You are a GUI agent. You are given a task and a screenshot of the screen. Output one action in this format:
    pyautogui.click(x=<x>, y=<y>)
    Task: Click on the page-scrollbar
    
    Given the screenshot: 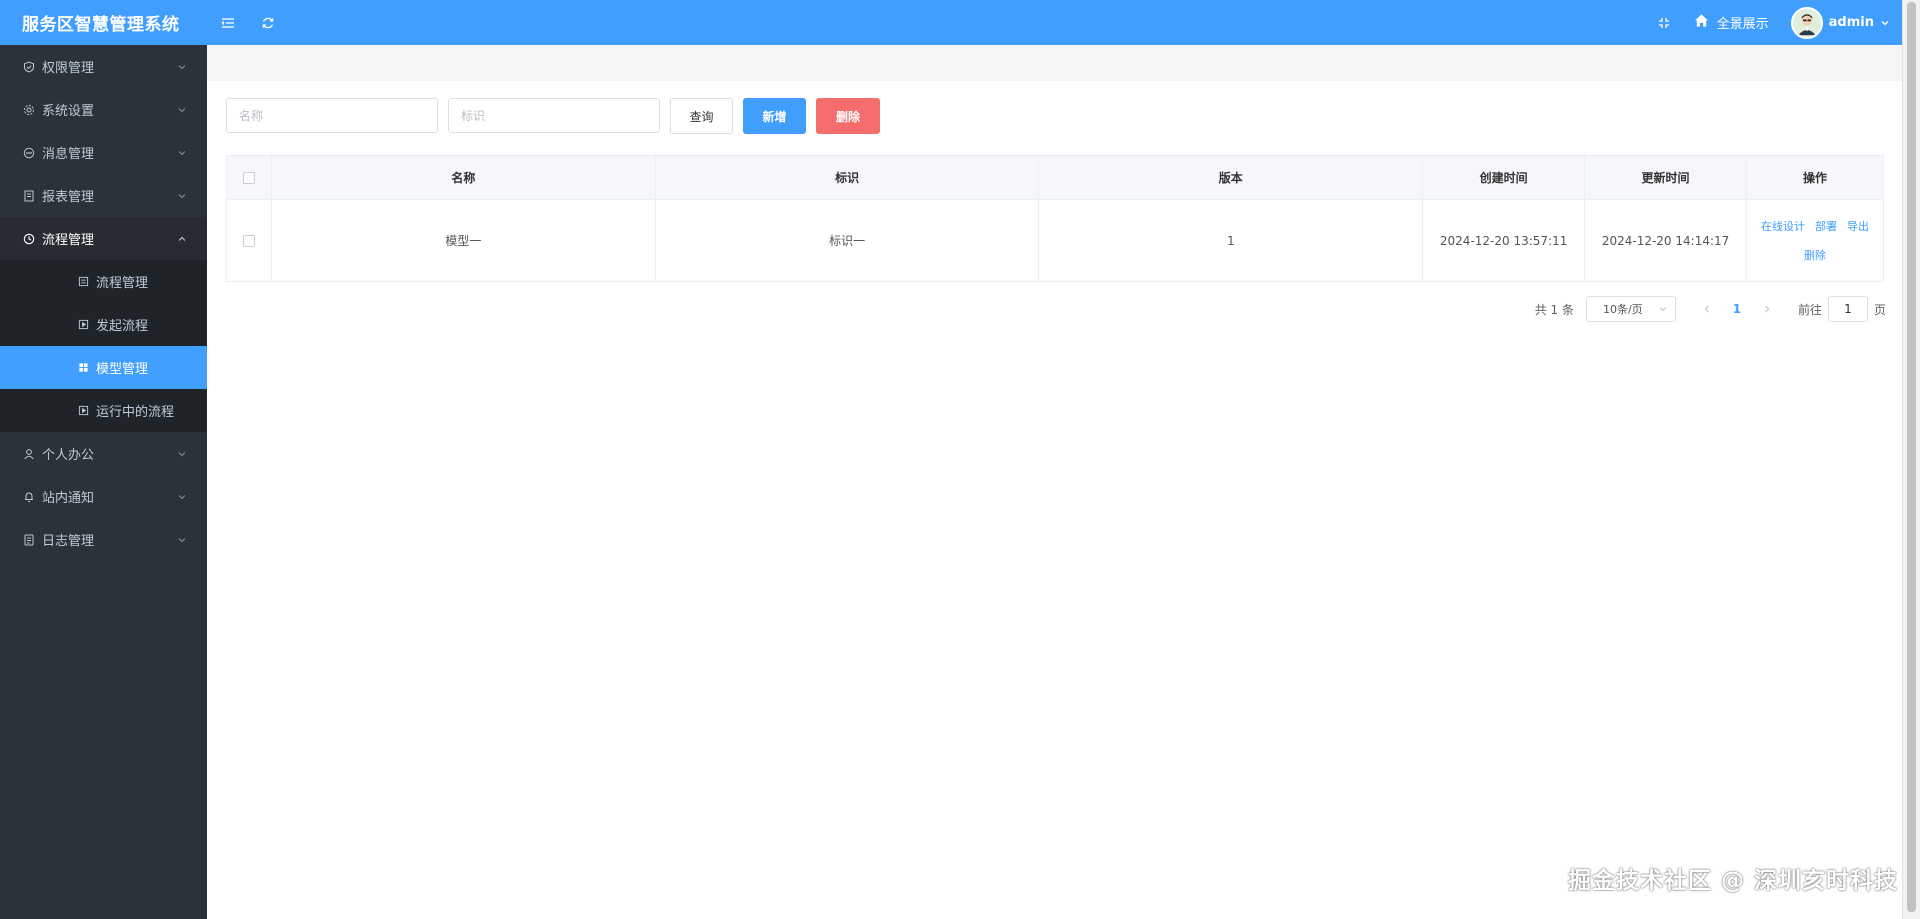 What is the action you would take?
    pyautogui.click(x=1911, y=459)
    